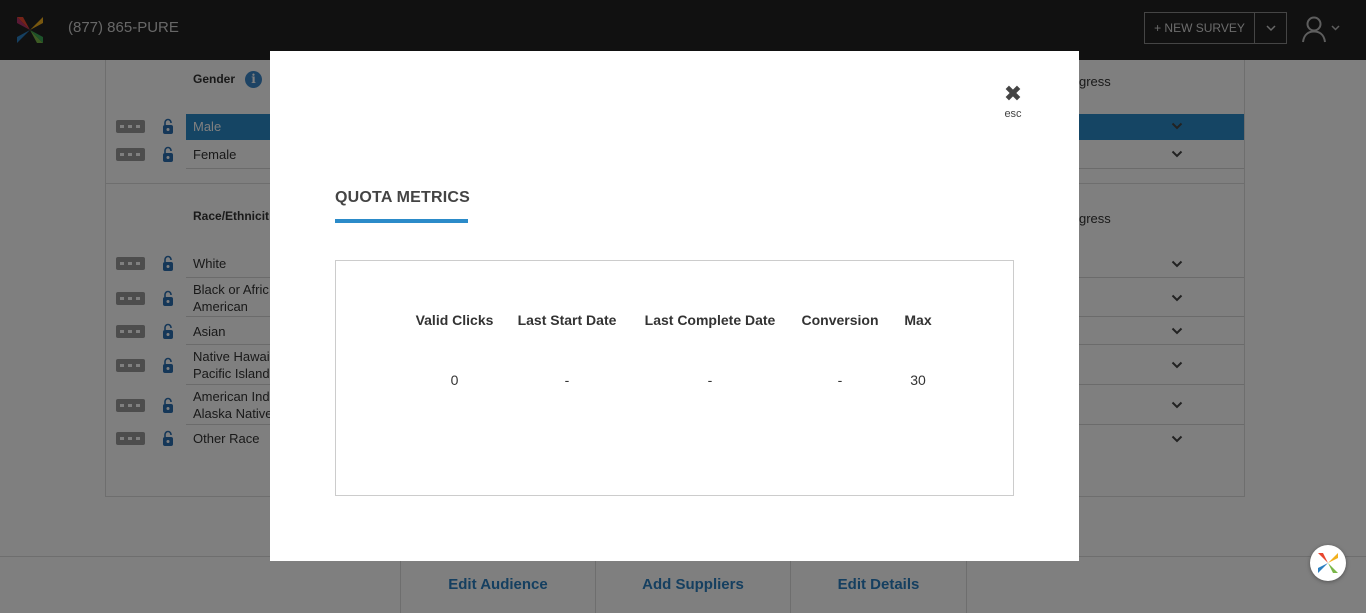 This screenshot has height=613, width=1366. I want to click on column-header-conversion: Conversion, so click(840, 320).